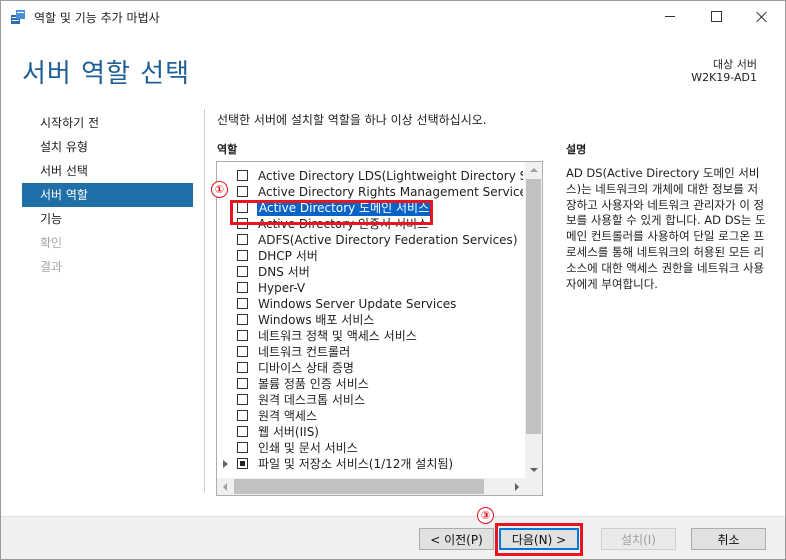 Image resolution: width=786 pixels, height=560 pixels. I want to click on roles-heading: 역할, so click(227, 149).